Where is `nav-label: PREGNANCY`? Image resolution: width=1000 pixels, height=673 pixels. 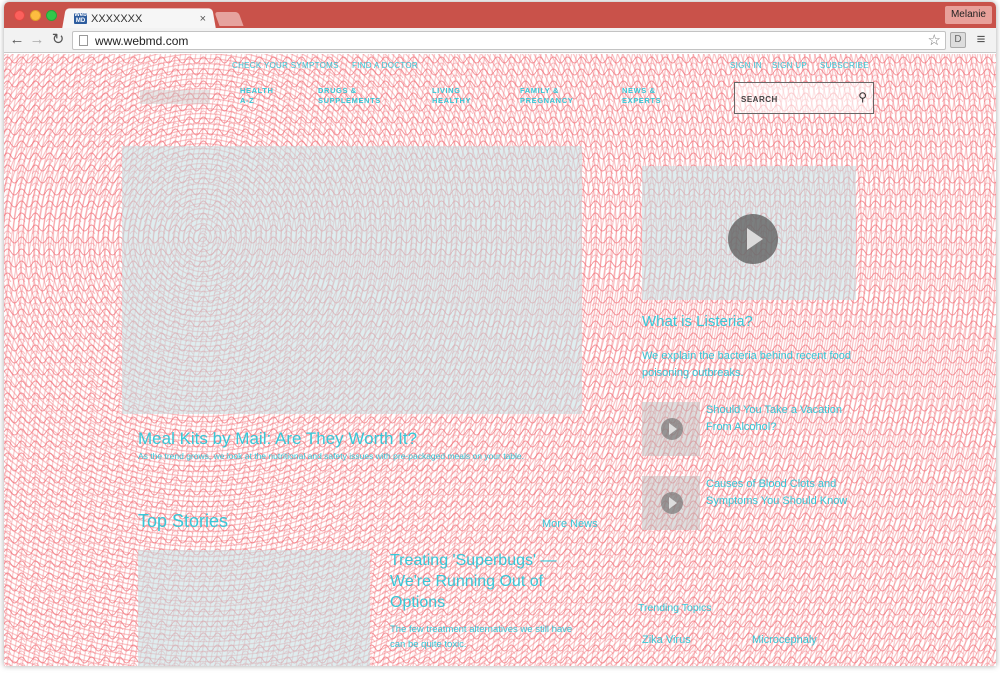
nav-label: PREGNANCY is located at coordinates (547, 100).